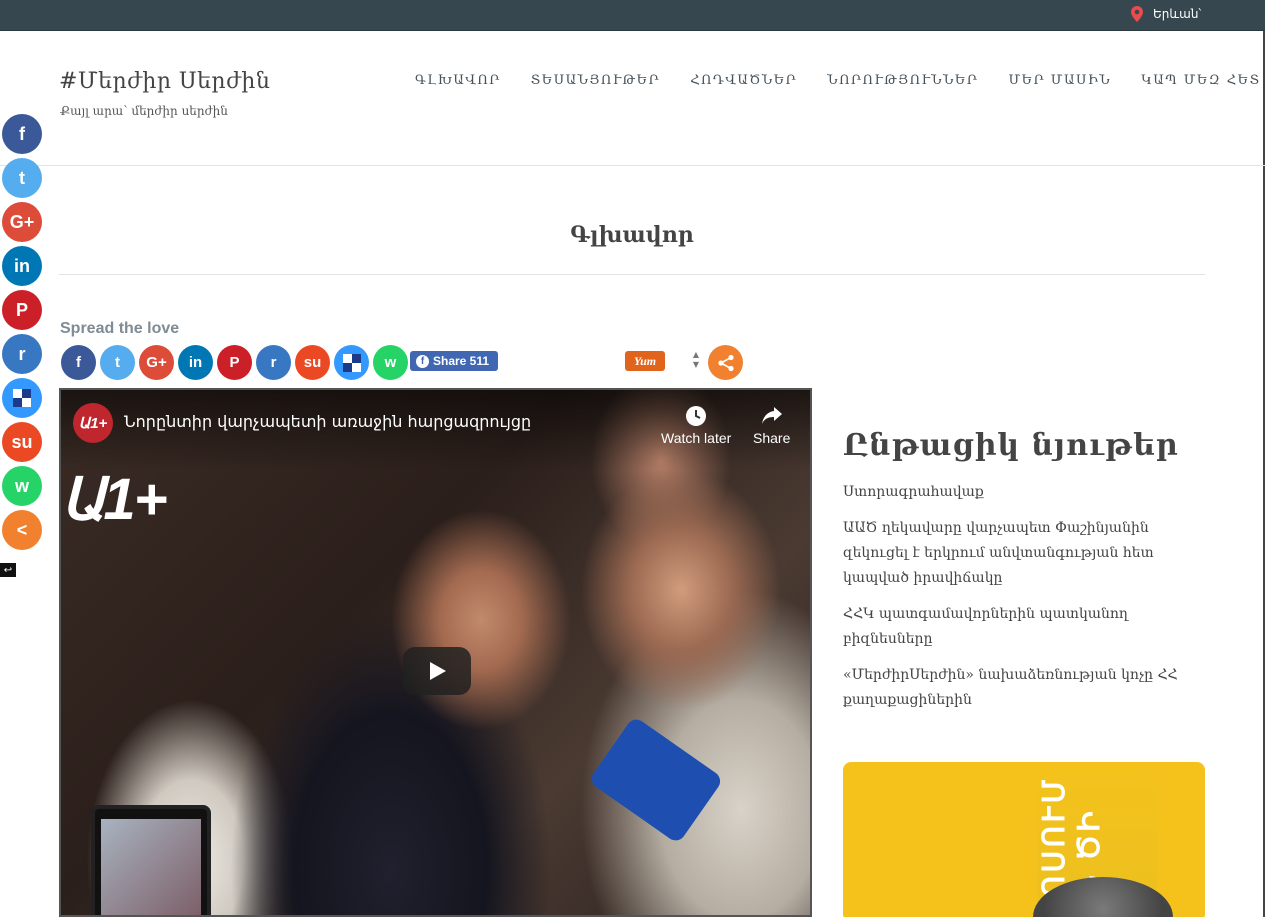  I want to click on watch-later-button: Watch later, so click(696, 424).